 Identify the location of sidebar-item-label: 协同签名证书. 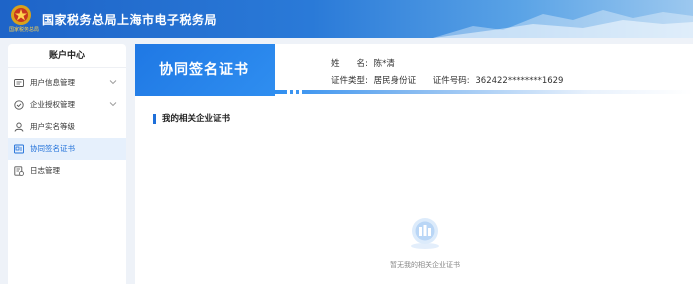
(52, 148).